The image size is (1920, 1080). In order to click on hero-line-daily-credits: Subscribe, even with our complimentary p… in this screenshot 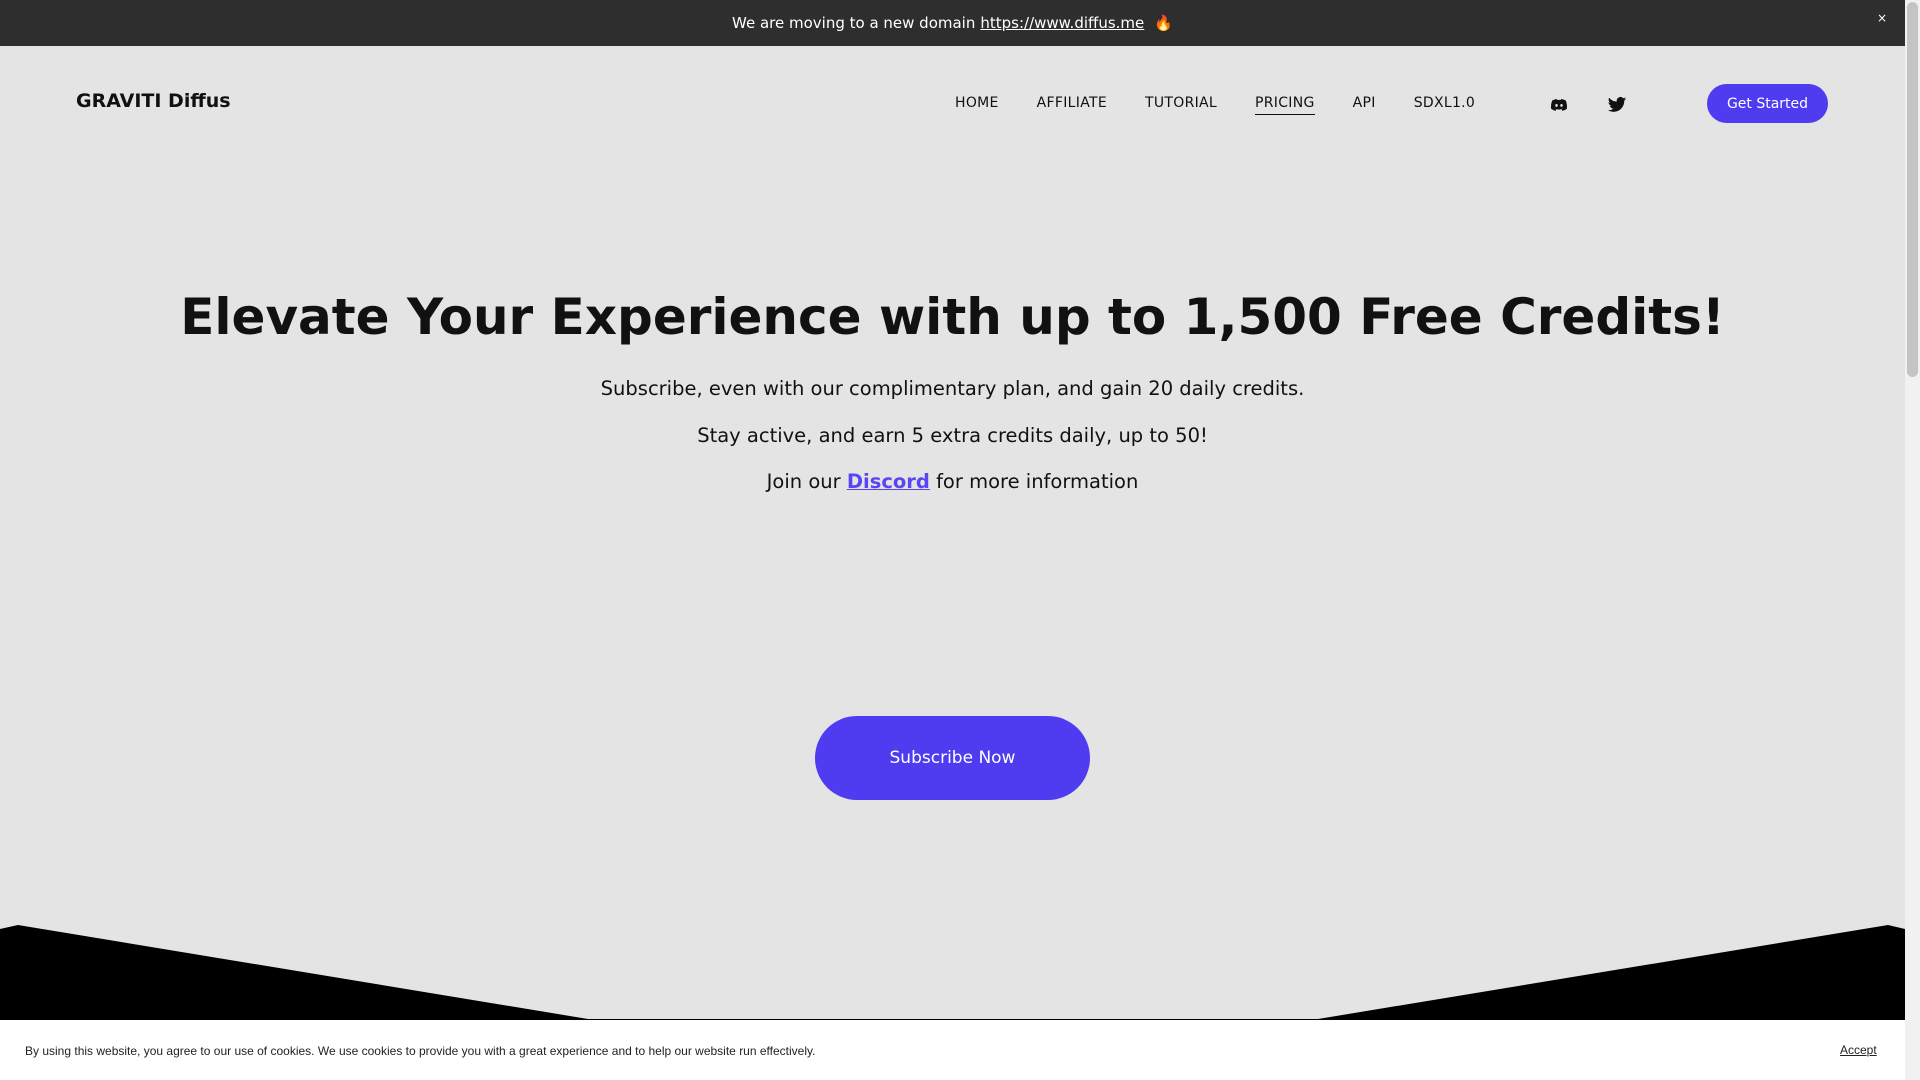, I will do `click(952, 388)`.